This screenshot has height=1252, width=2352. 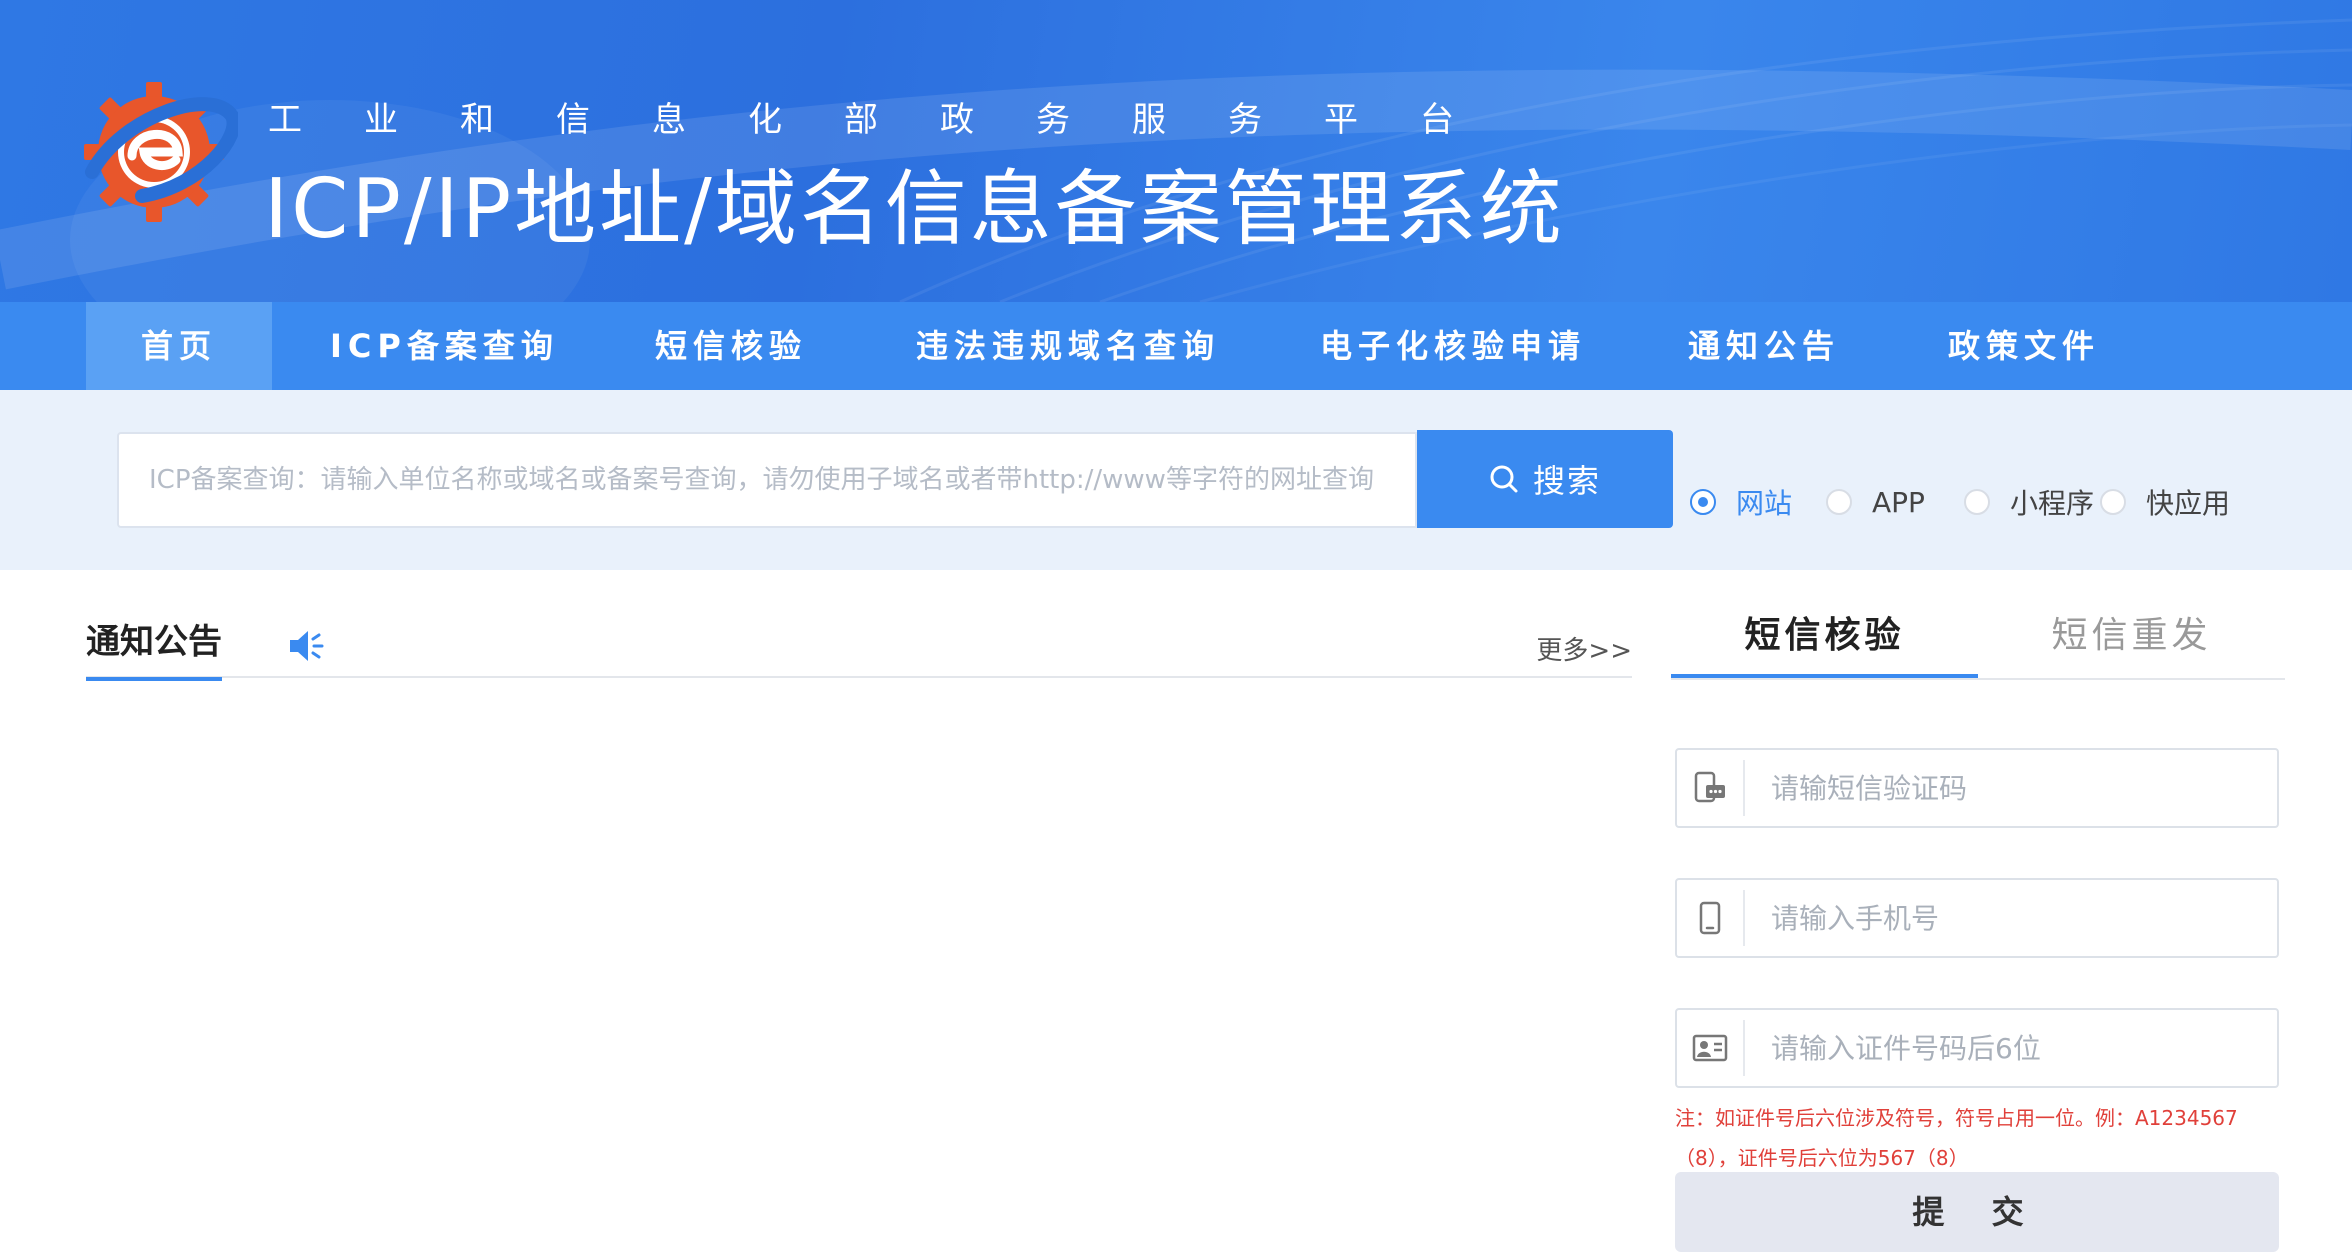 What do you see at coordinates (1764, 346) in the screenshot?
I see `nav-item-notice: 通知公告` at bounding box center [1764, 346].